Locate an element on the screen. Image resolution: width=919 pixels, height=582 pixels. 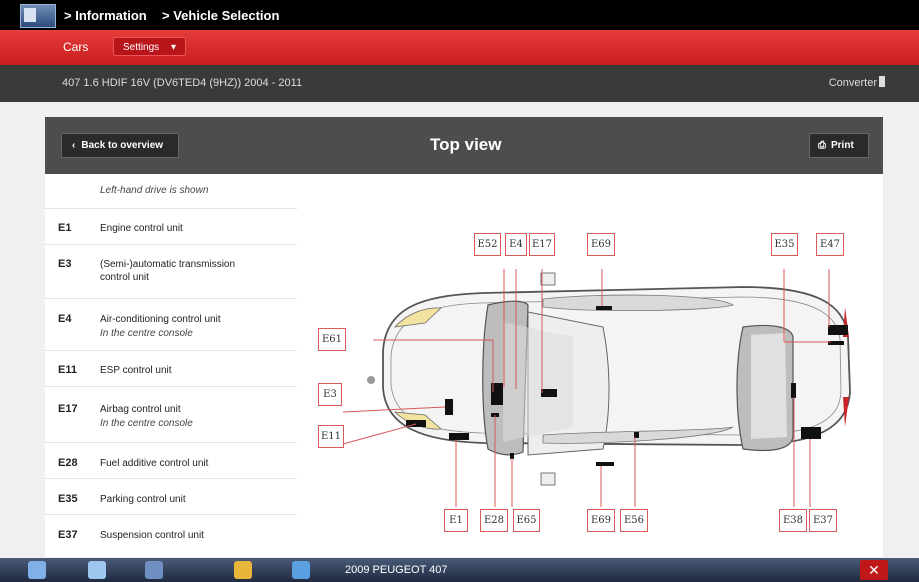
list-item: E37 Suspension control unit is located at coordinates (171, 535).